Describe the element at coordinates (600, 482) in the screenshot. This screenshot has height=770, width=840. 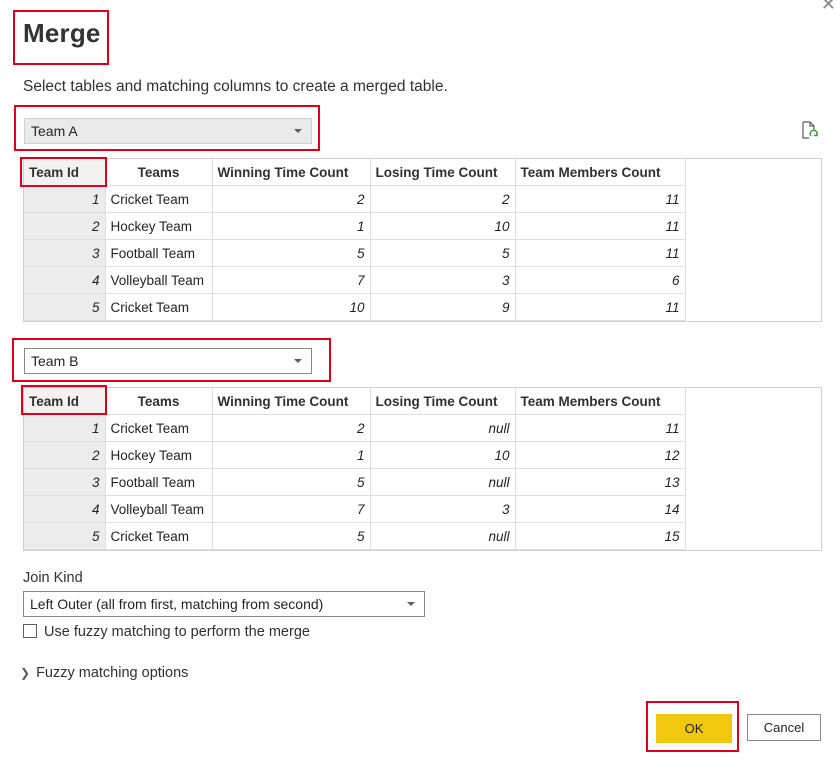
I see `cell-members: 13` at that location.